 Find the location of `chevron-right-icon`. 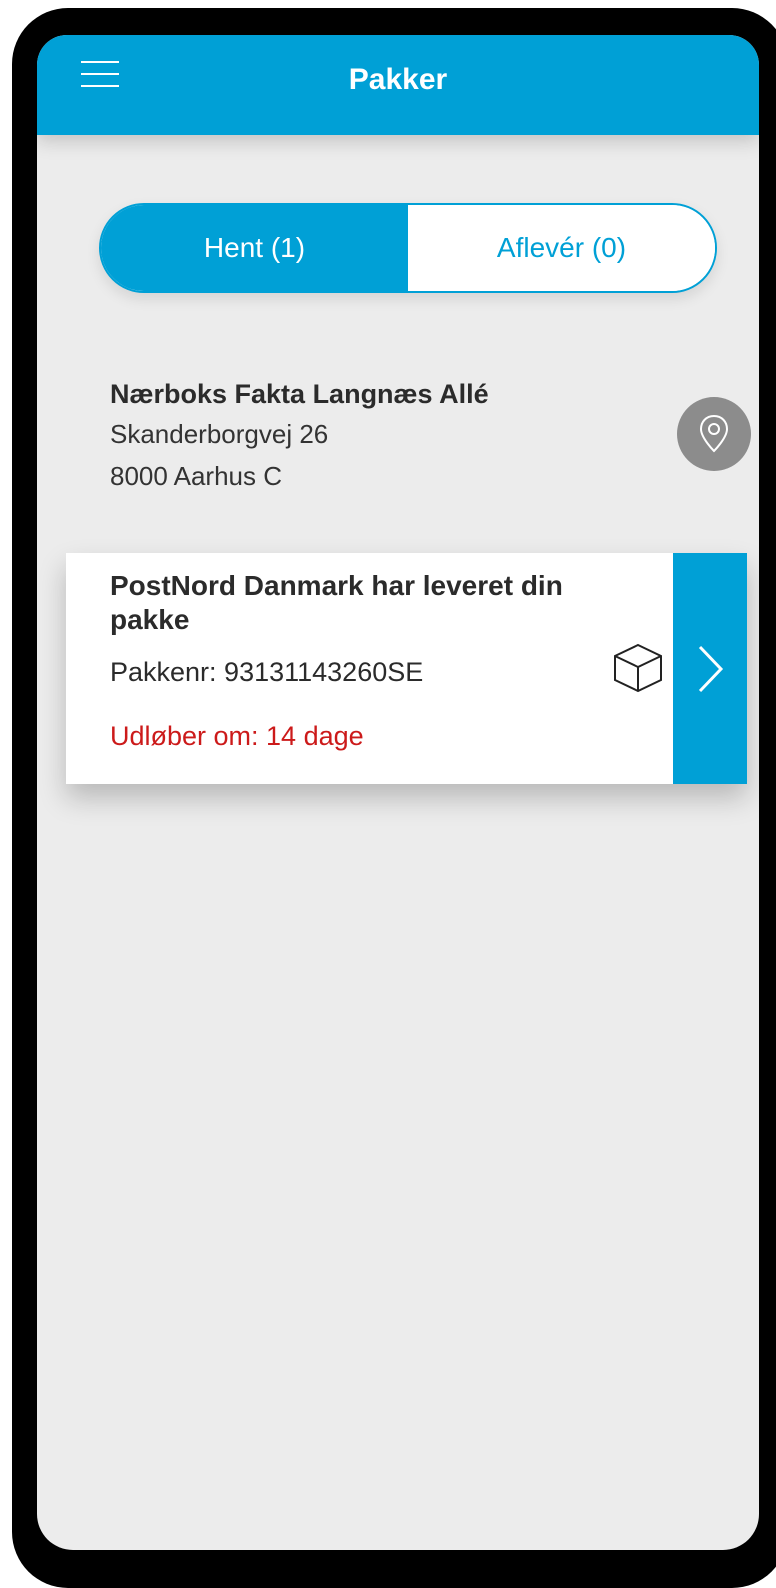

chevron-right-icon is located at coordinates (711, 668).